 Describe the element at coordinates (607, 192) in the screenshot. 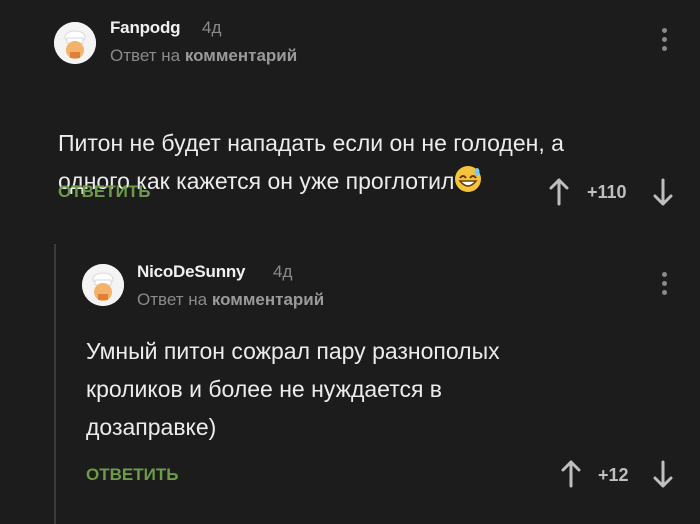

I see `rating-count: +110` at that location.